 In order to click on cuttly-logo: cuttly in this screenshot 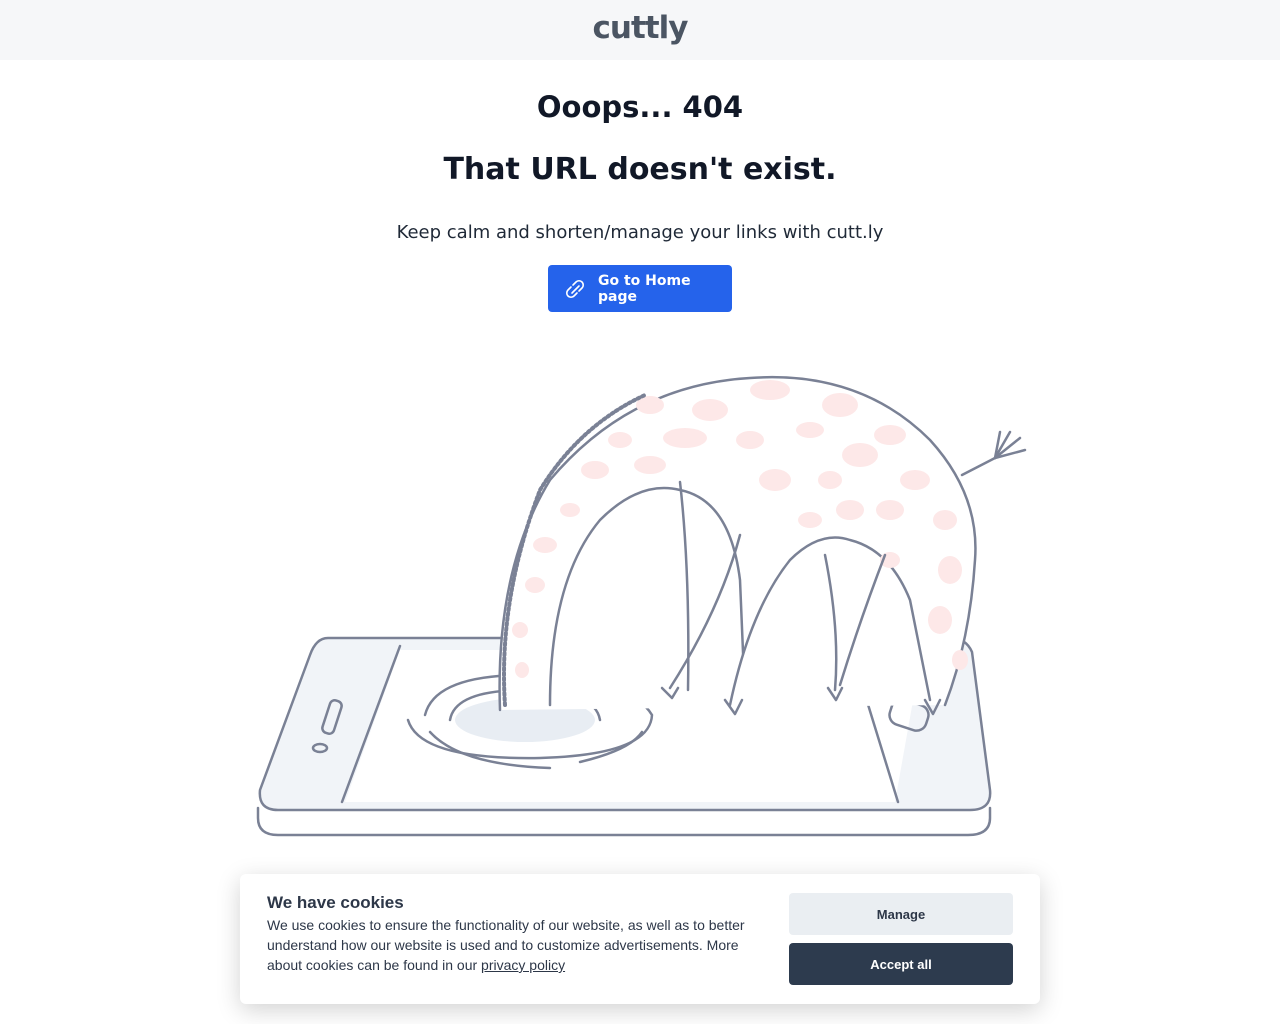, I will do `click(640, 28)`.